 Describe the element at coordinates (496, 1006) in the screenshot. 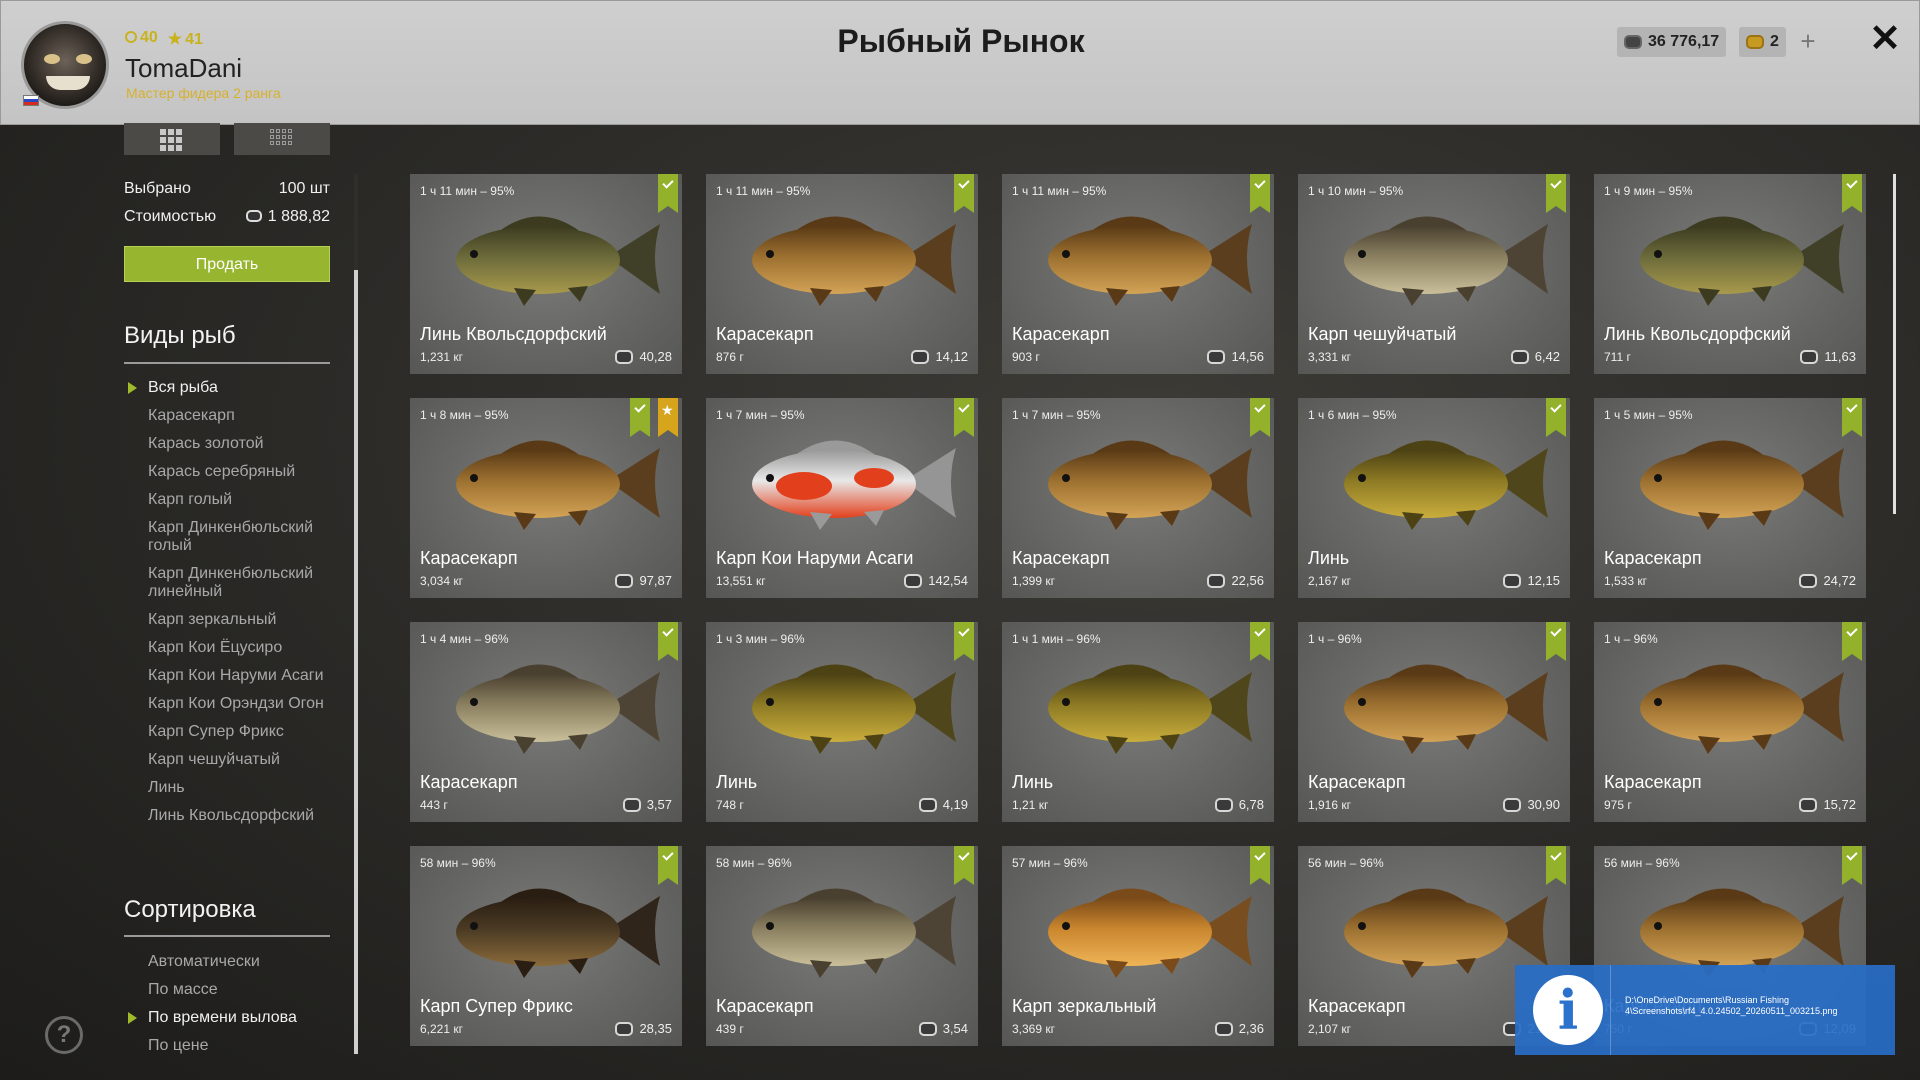

I see `fish-name: Карп Супер Фрикс` at that location.